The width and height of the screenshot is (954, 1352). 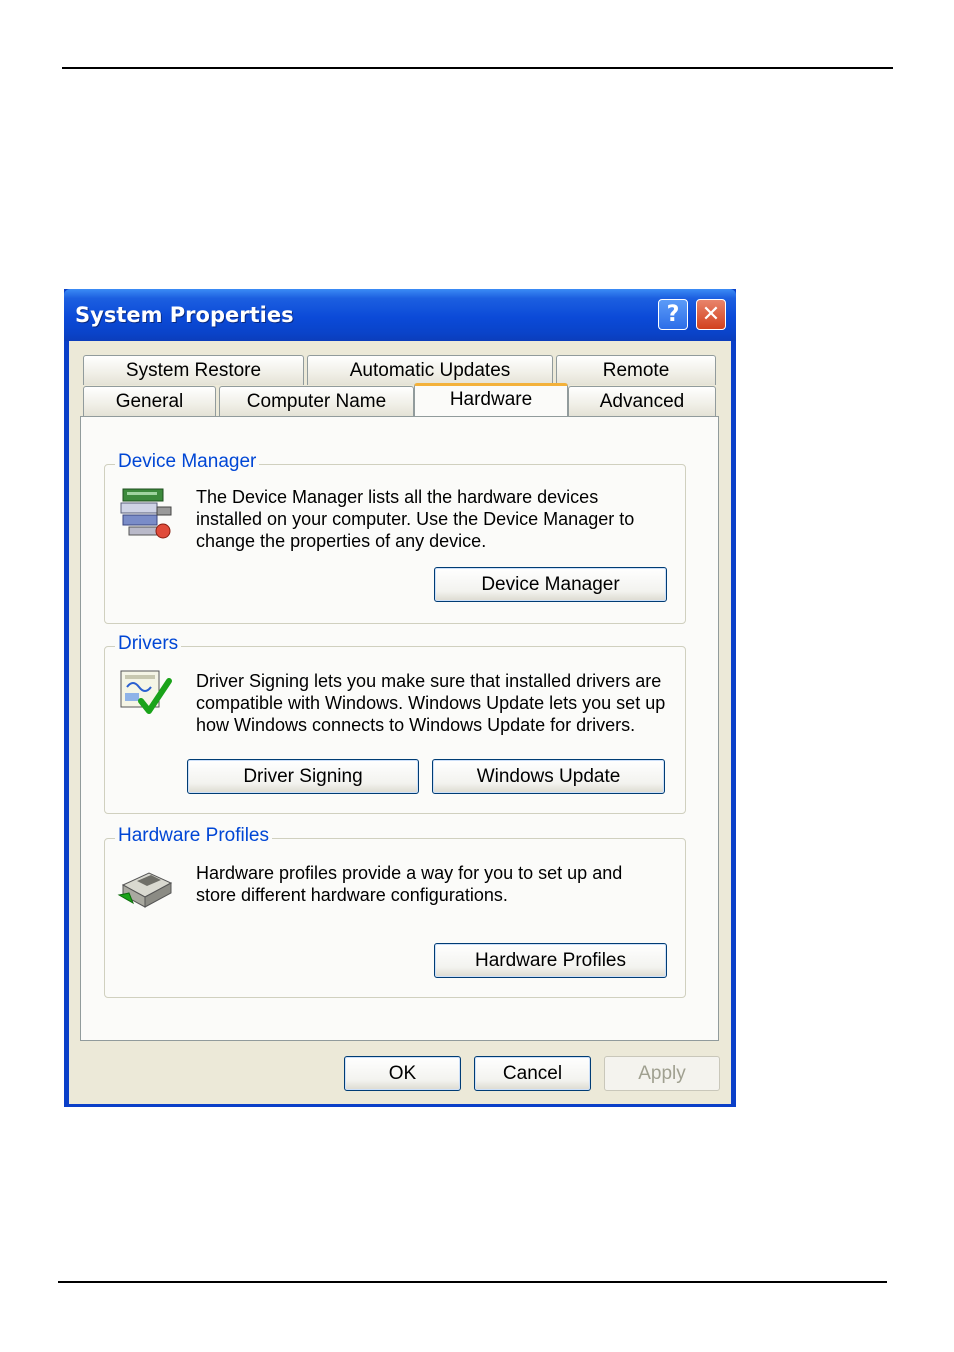 I want to click on tab-remote: Remote, so click(x=636, y=370).